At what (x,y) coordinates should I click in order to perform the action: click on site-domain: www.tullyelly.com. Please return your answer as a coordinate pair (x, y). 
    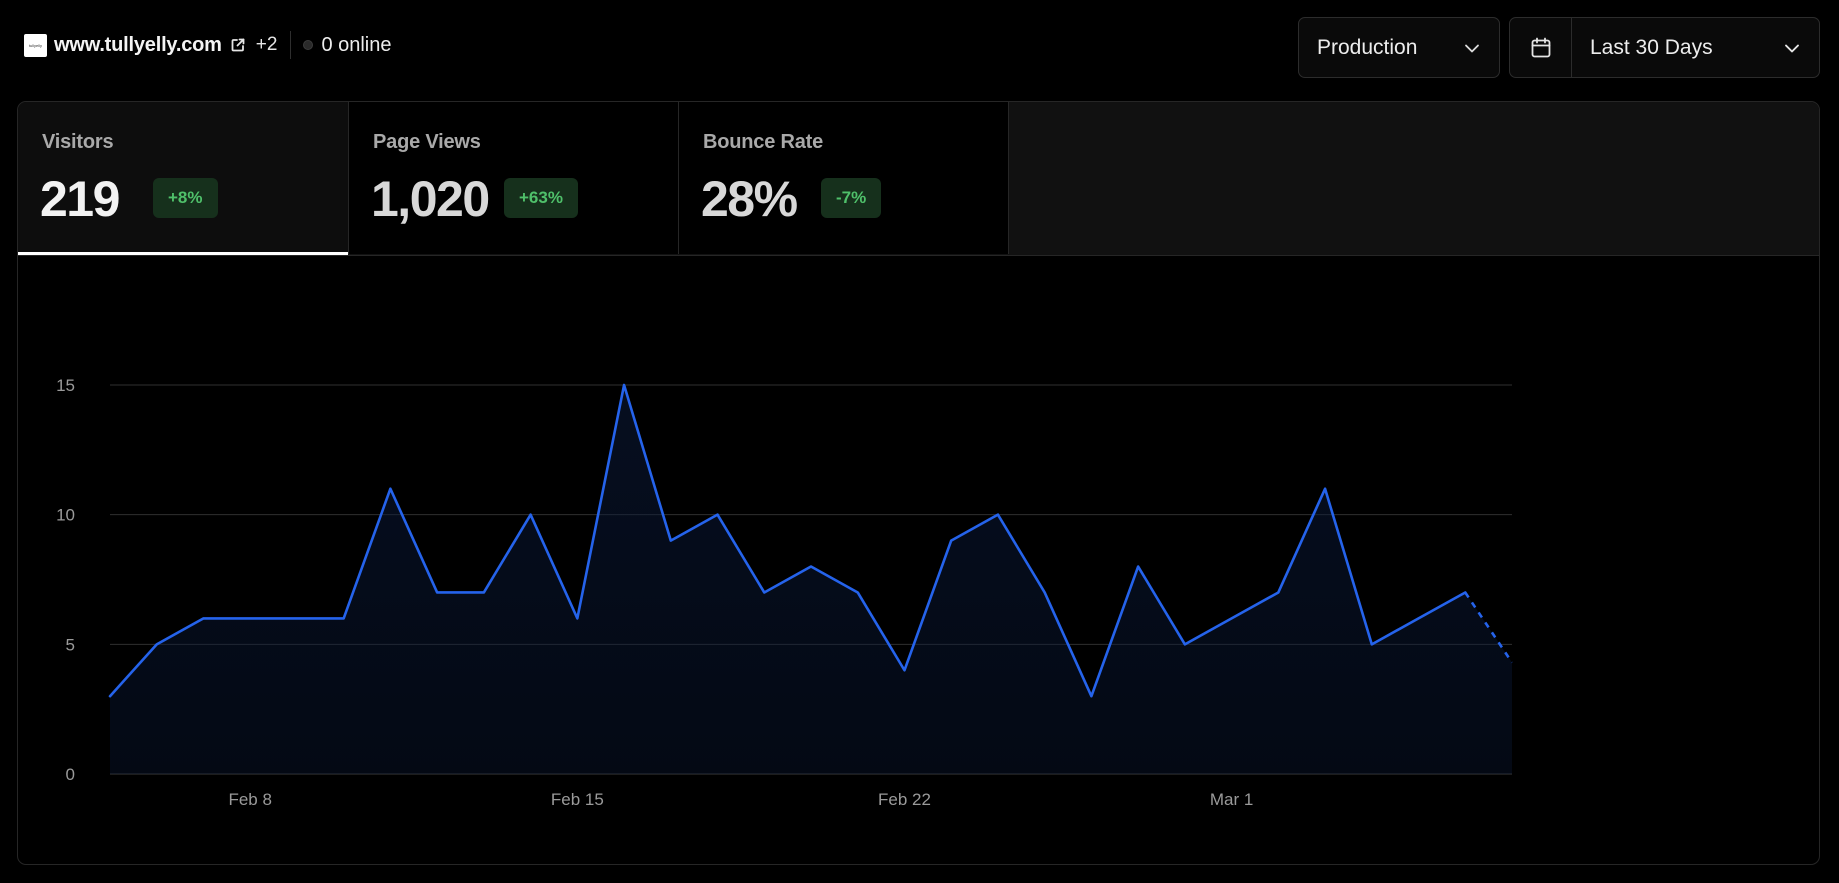
    Looking at the image, I should click on (138, 45).